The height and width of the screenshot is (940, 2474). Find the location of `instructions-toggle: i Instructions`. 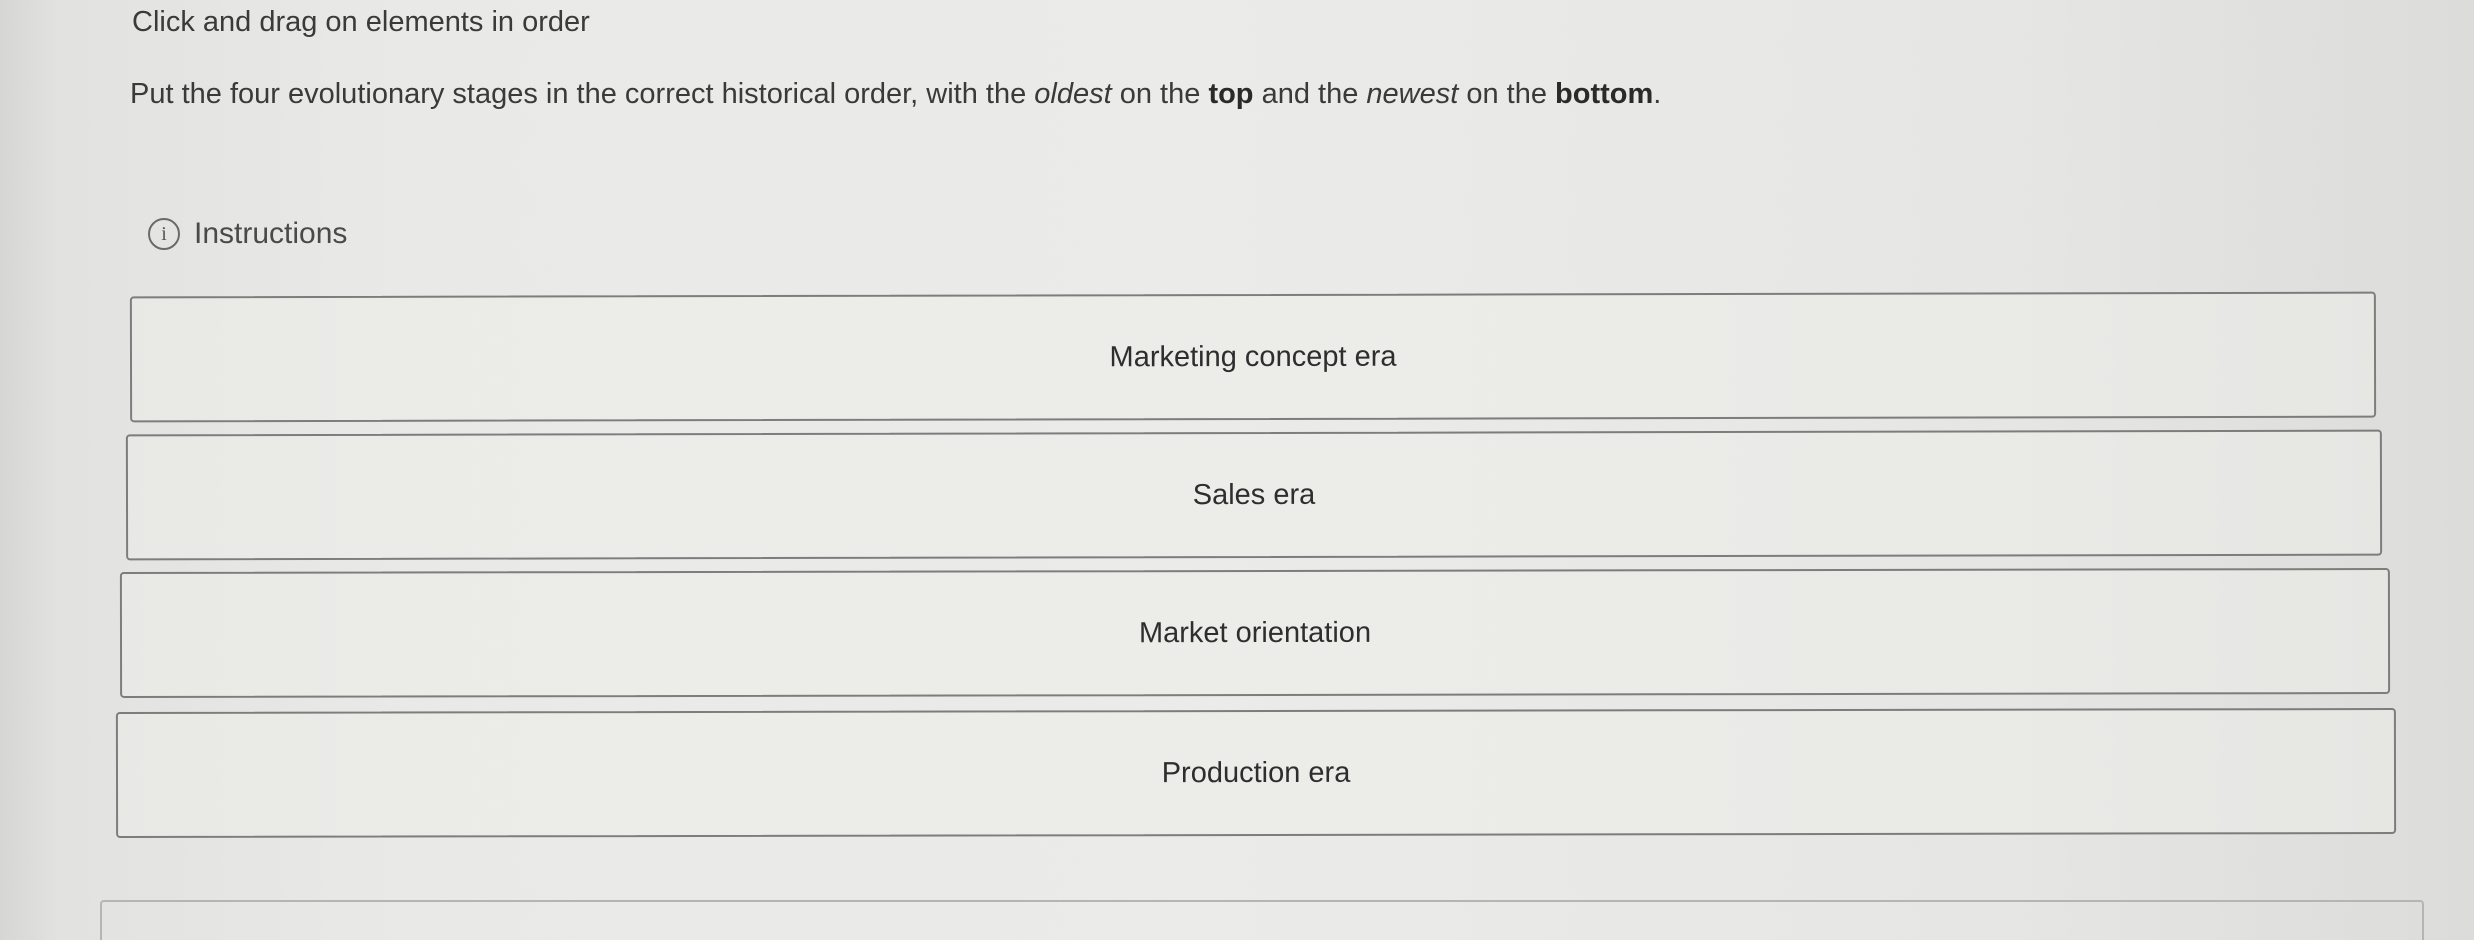

instructions-toggle: i Instructions is located at coordinates (247, 234).